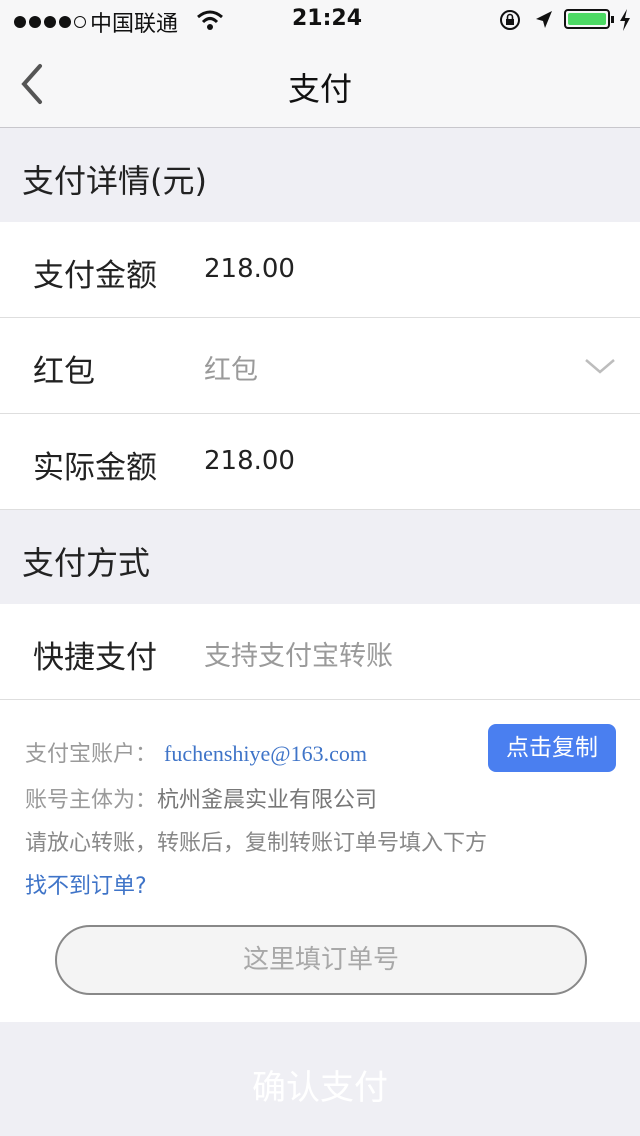  I want to click on signal-strength-icon, so click(51, 21).